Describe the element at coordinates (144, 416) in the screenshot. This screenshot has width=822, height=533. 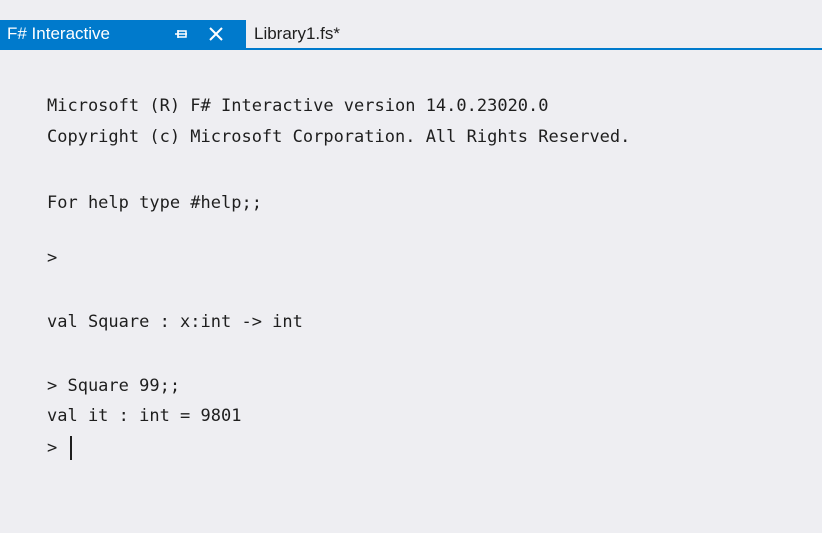
I see `console-line: val it : int = 9801` at that location.